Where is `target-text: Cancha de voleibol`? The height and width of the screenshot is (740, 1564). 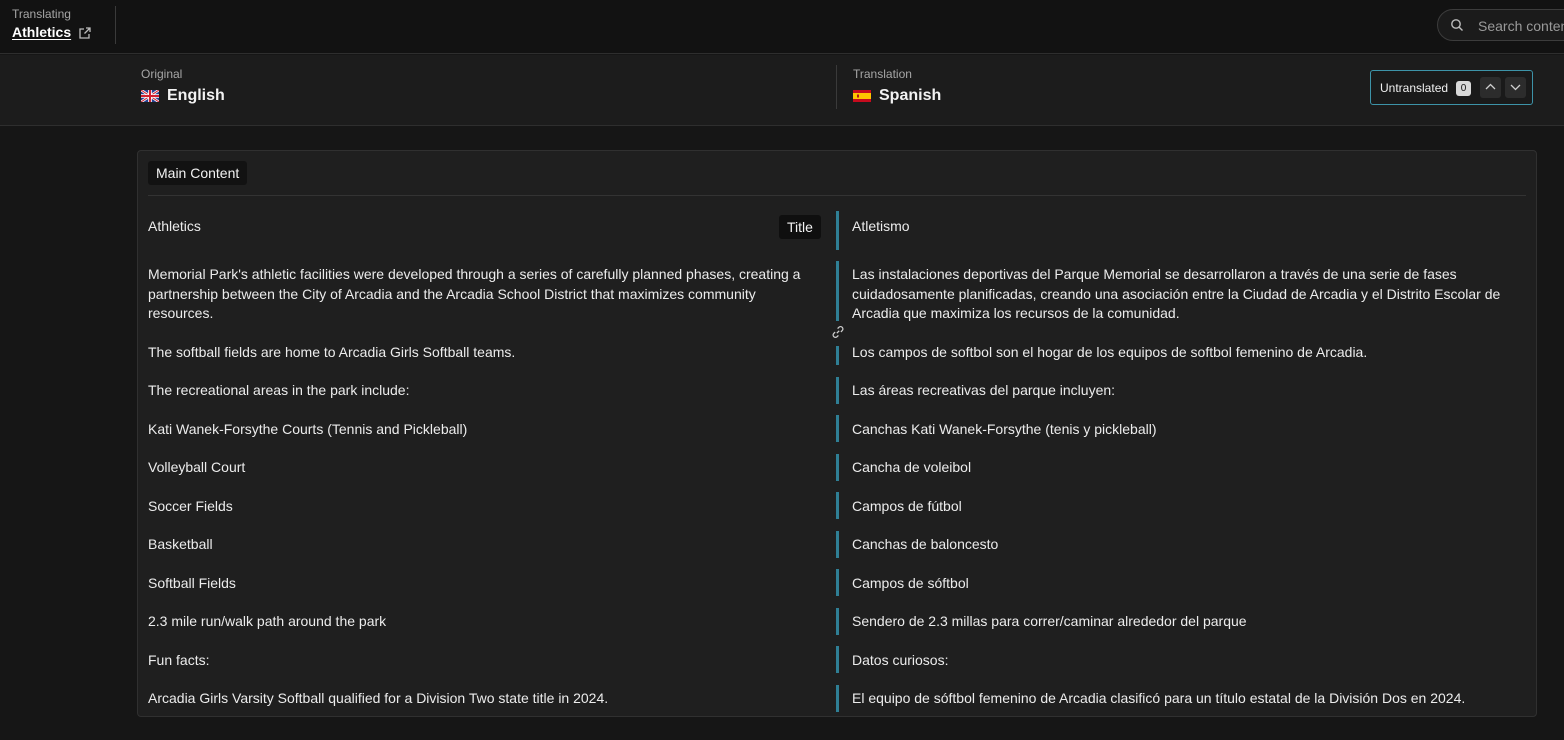 target-text: Cancha de voleibol is located at coordinates (1182, 468).